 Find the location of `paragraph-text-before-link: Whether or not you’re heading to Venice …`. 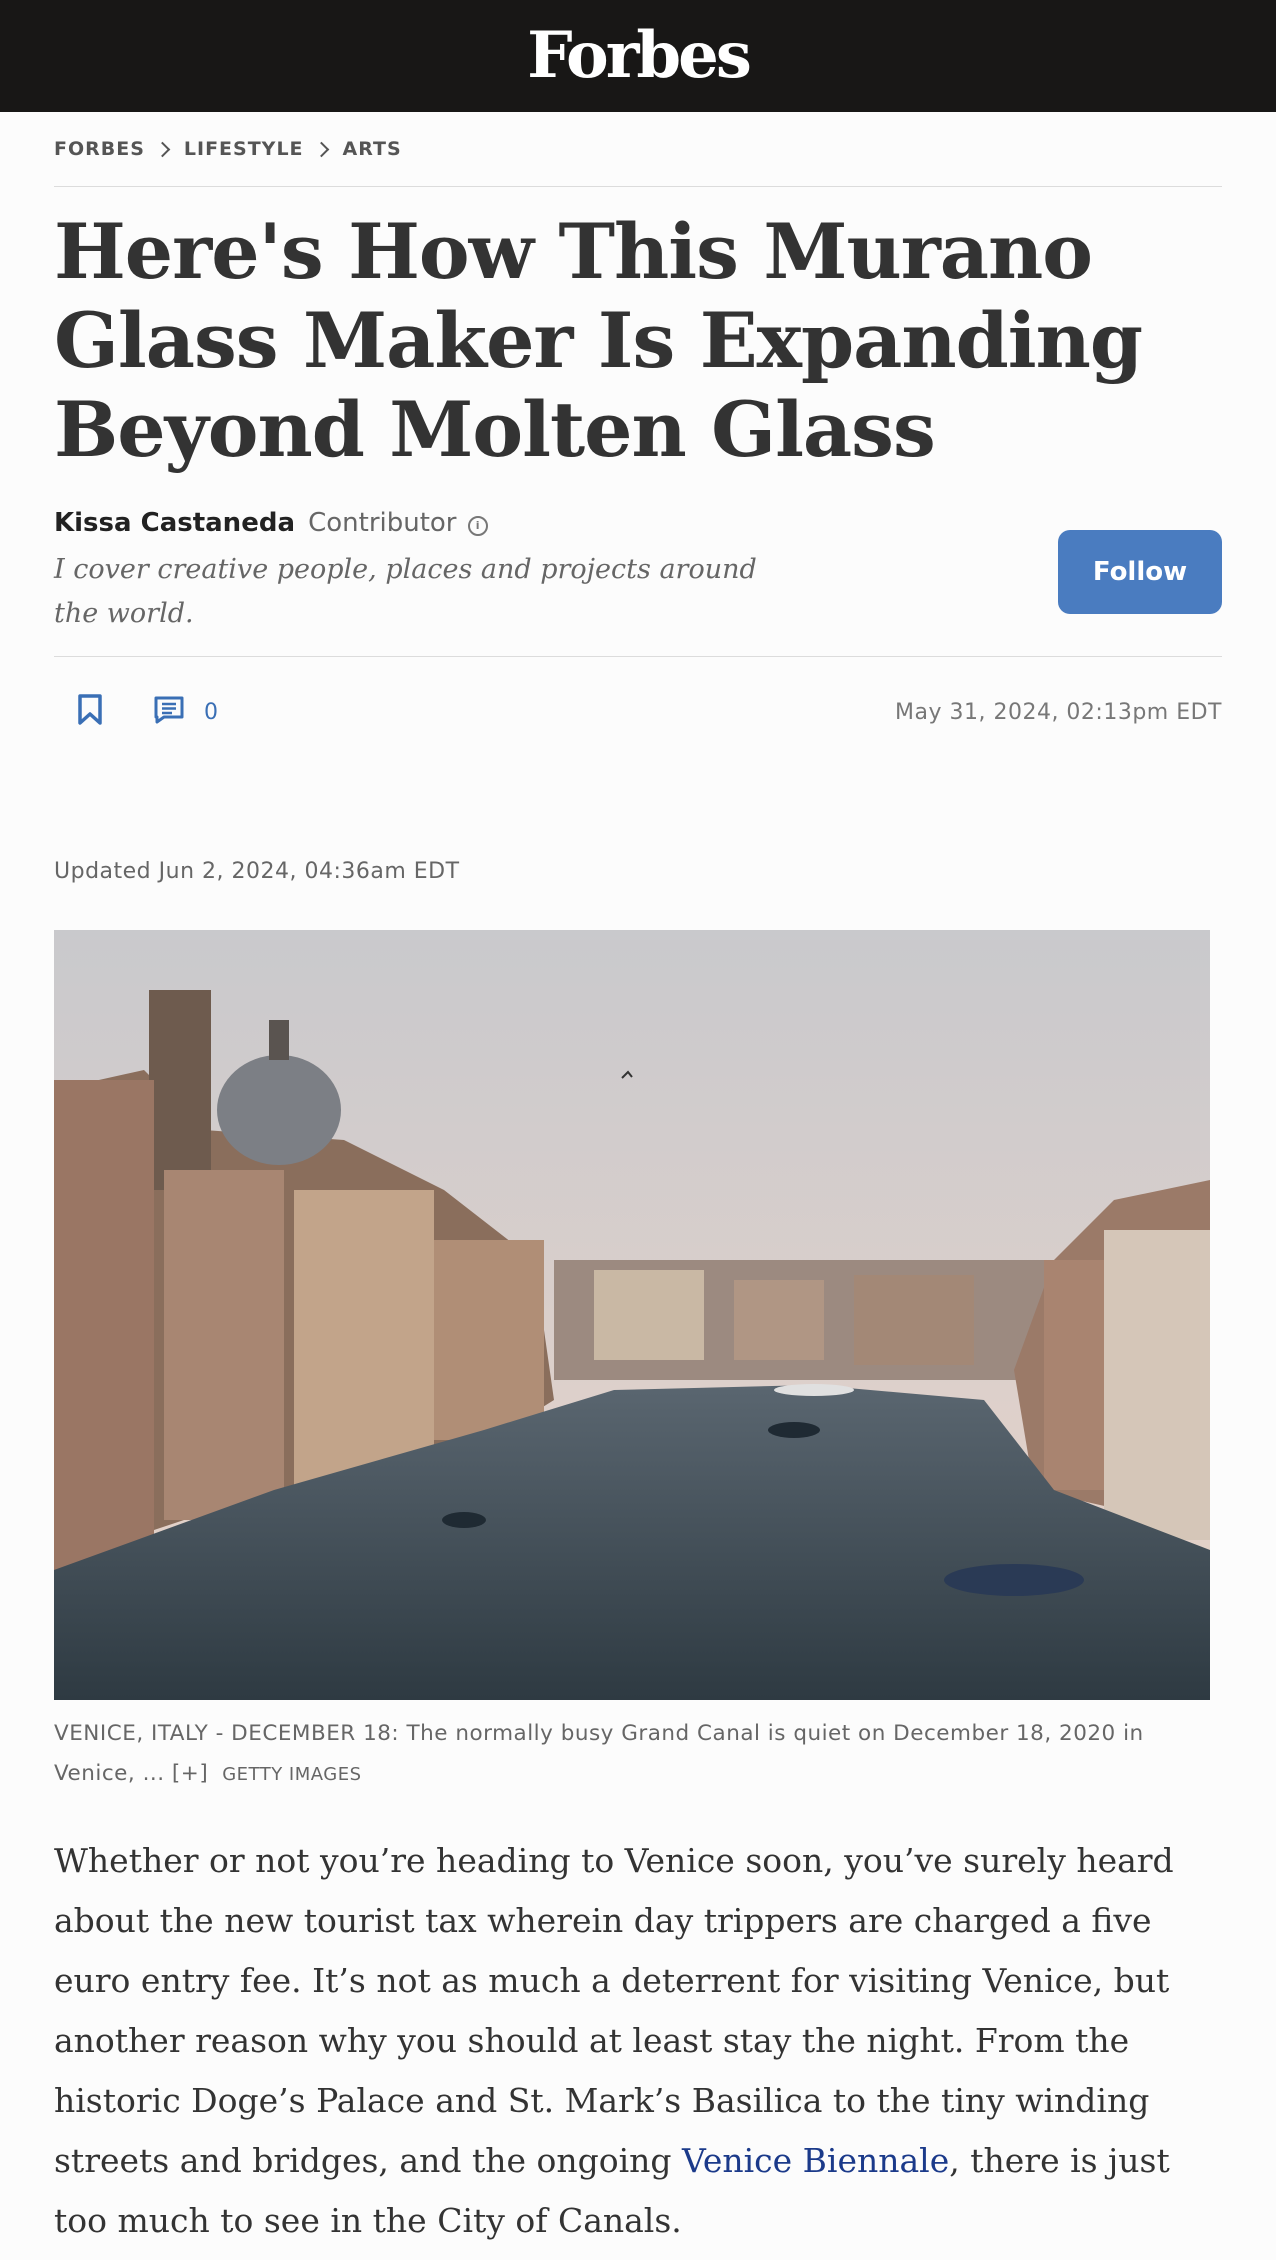

paragraph-text-before-link: Whether or not you’re heading to Venice … is located at coordinates (614, 2010).